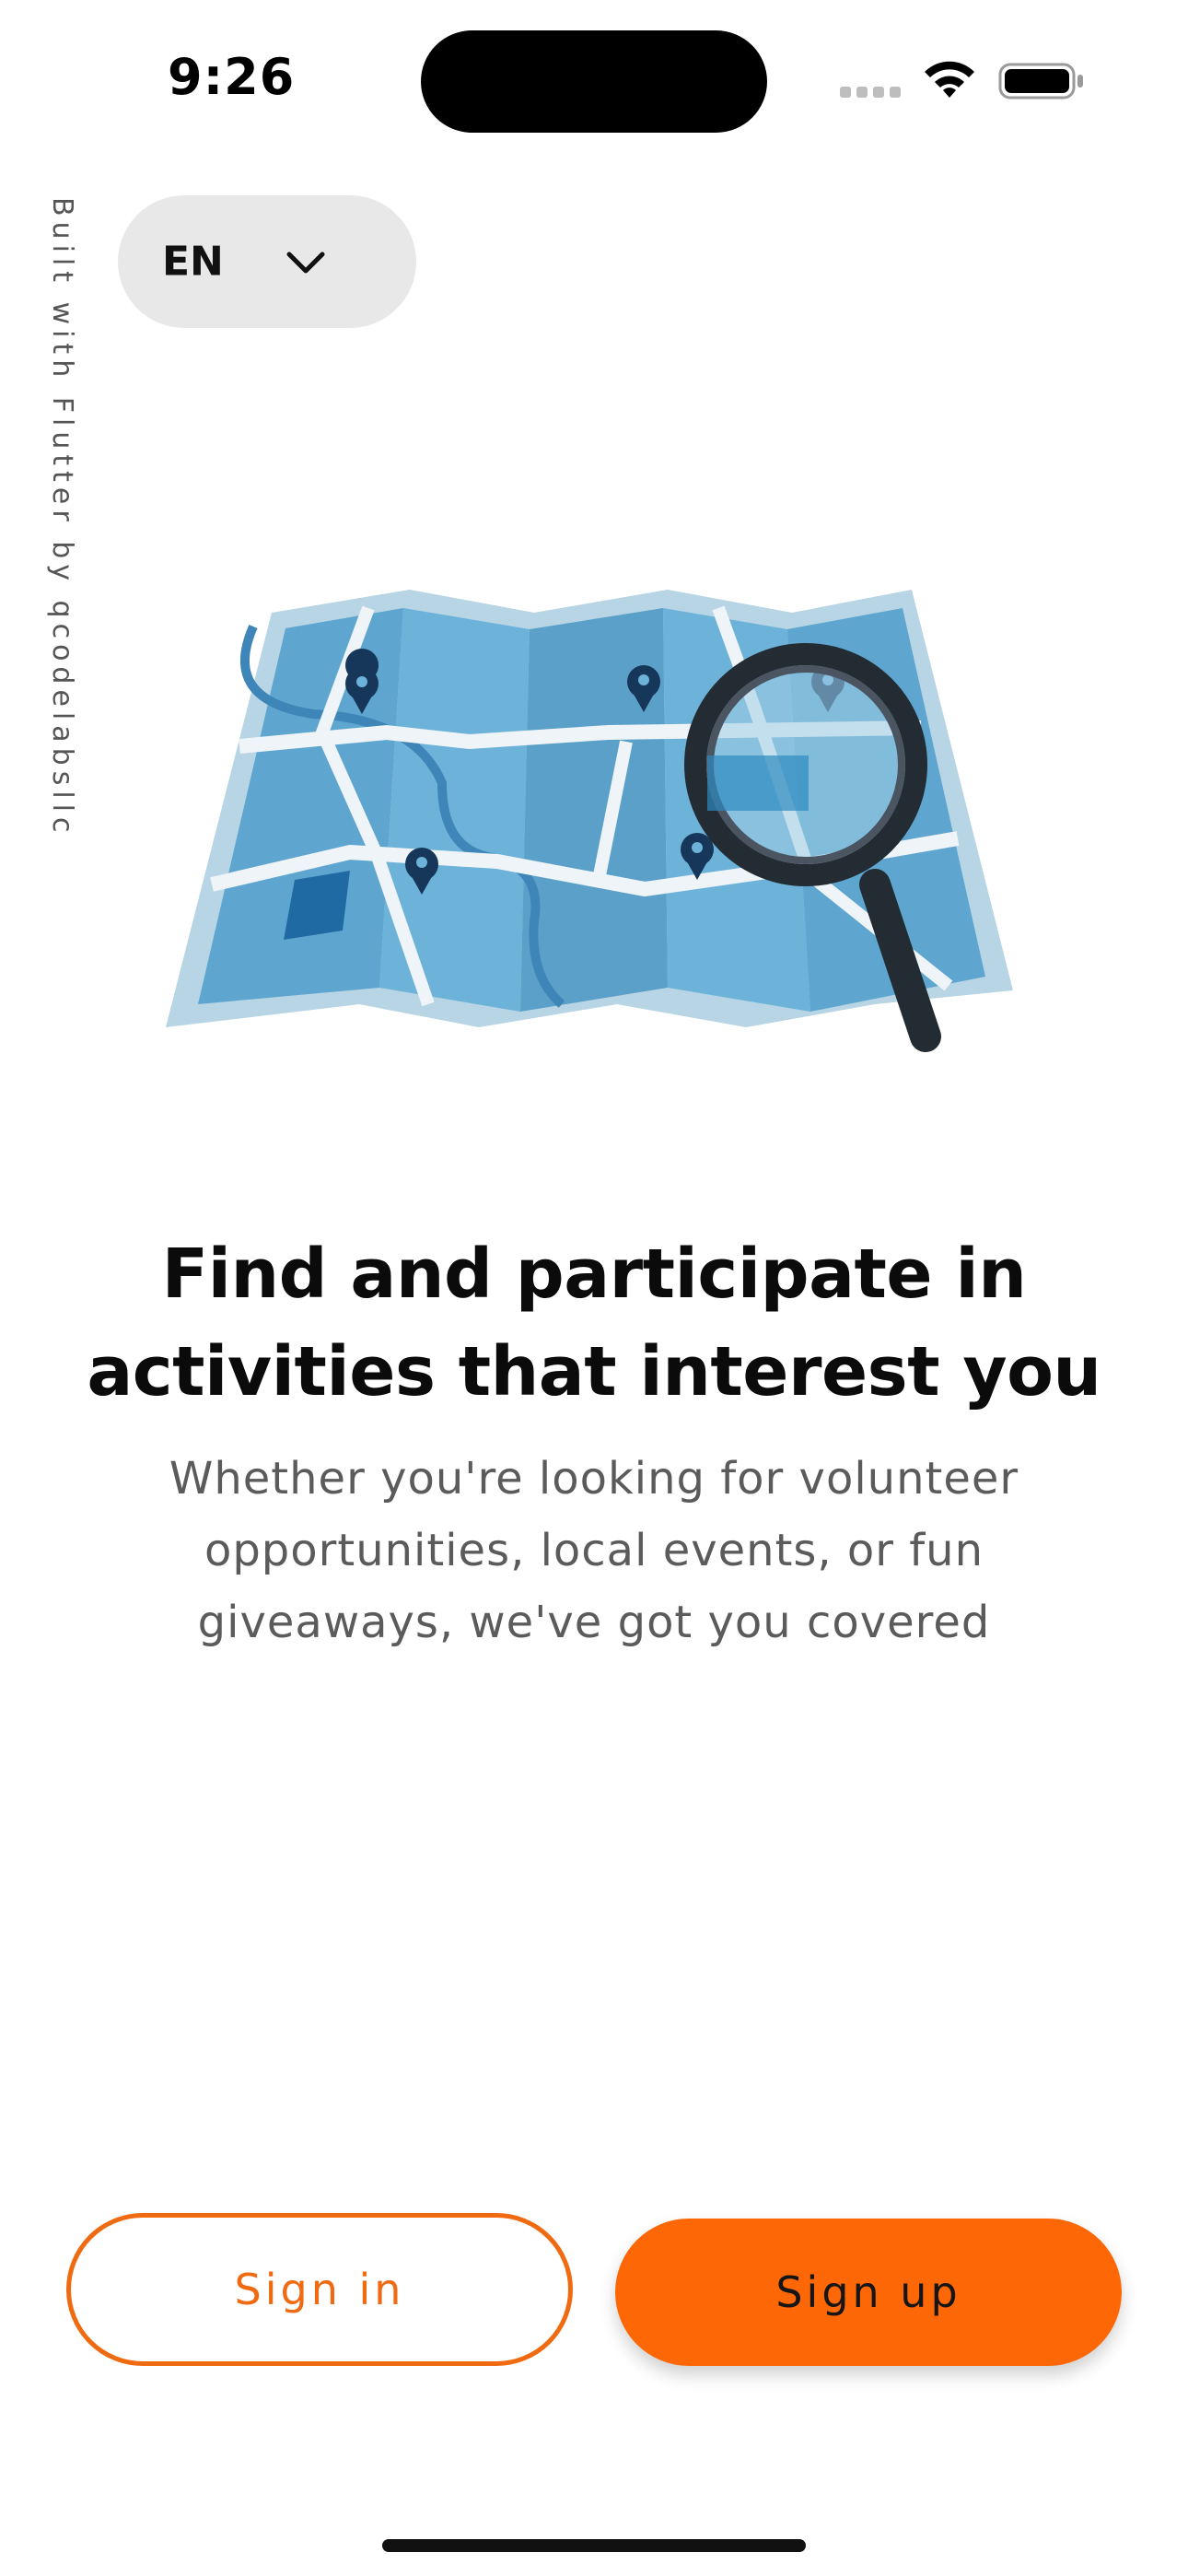  I want to click on map-illustration, so click(589, 821).